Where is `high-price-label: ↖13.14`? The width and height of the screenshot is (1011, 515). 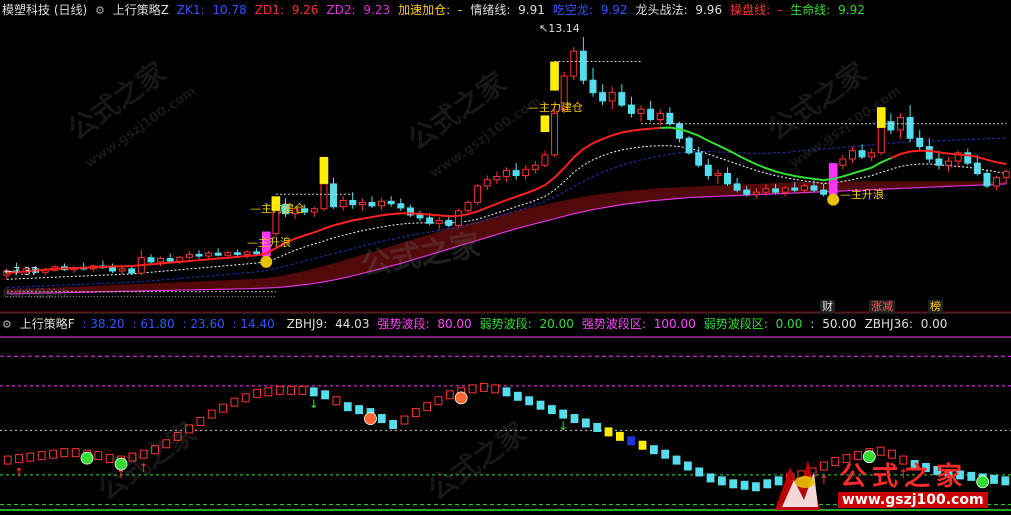
high-price-label: ↖13.14 is located at coordinates (559, 28).